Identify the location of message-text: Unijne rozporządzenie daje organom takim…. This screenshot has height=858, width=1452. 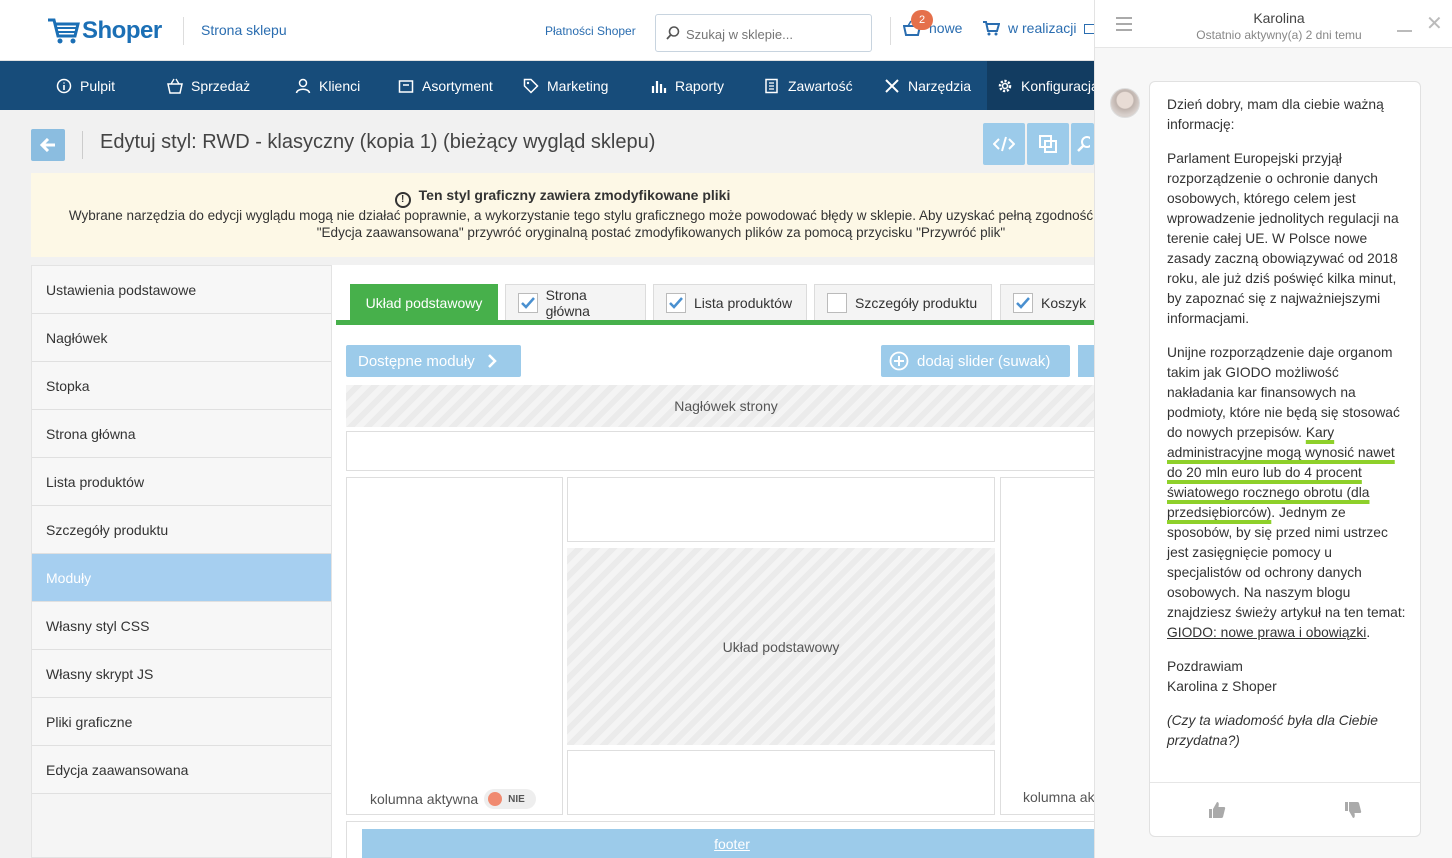
(1283, 392).